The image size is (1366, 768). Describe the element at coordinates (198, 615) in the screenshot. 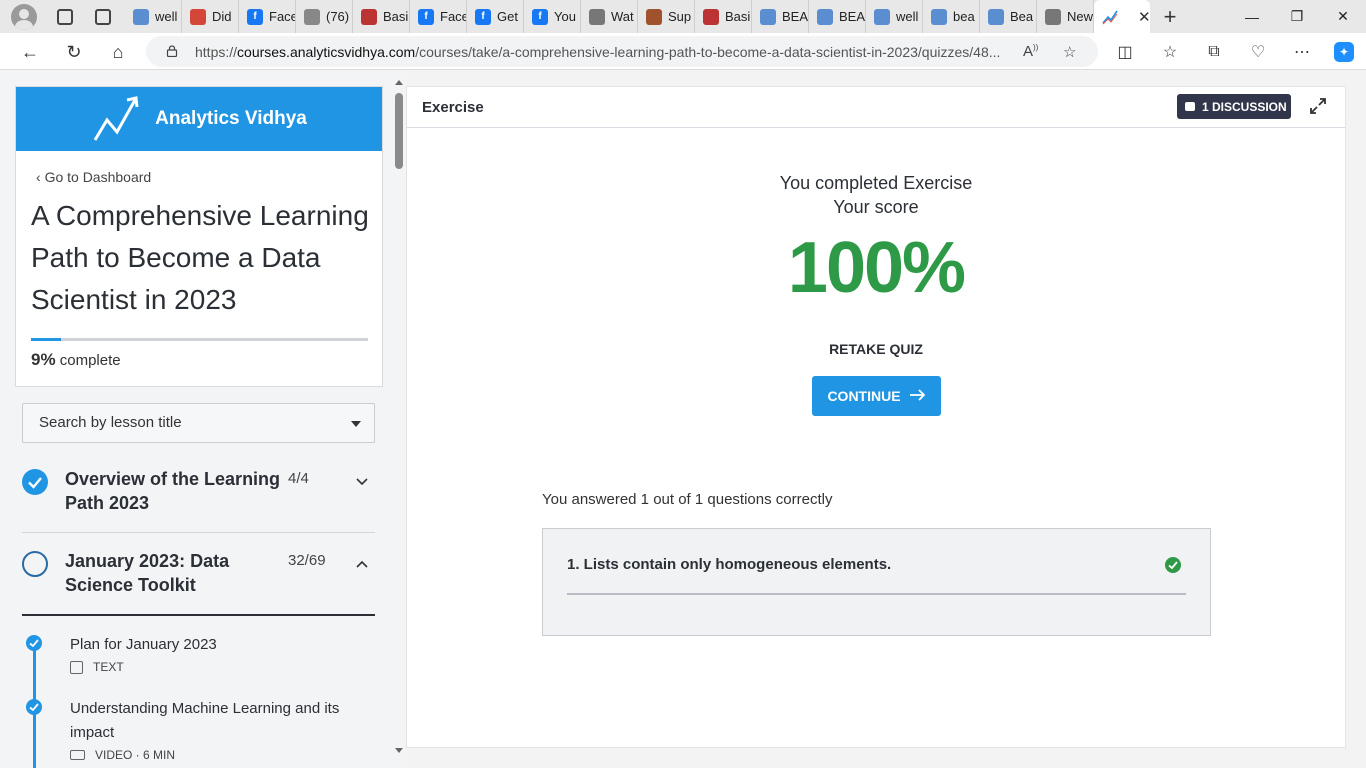

I see `chapter-divider-active` at that location.